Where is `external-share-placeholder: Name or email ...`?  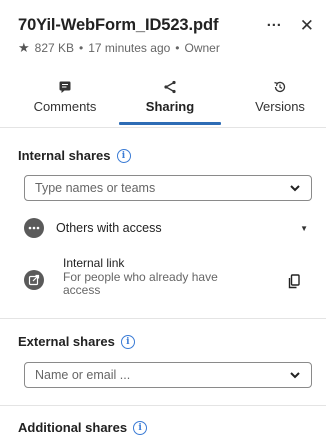
external-share-placeholder: Name or email ... is located at coordinates (83, 375).